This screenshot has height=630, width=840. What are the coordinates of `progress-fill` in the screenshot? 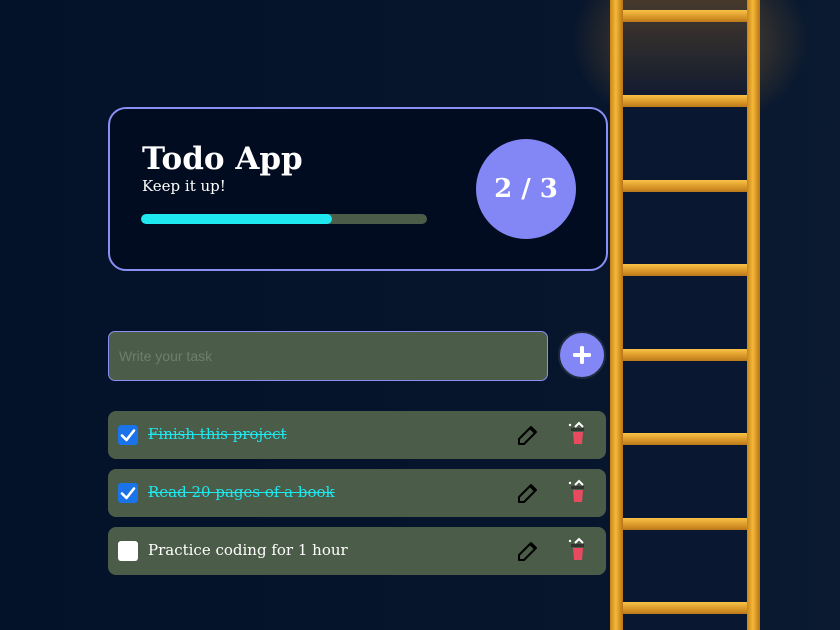 It's located at (236, 219).